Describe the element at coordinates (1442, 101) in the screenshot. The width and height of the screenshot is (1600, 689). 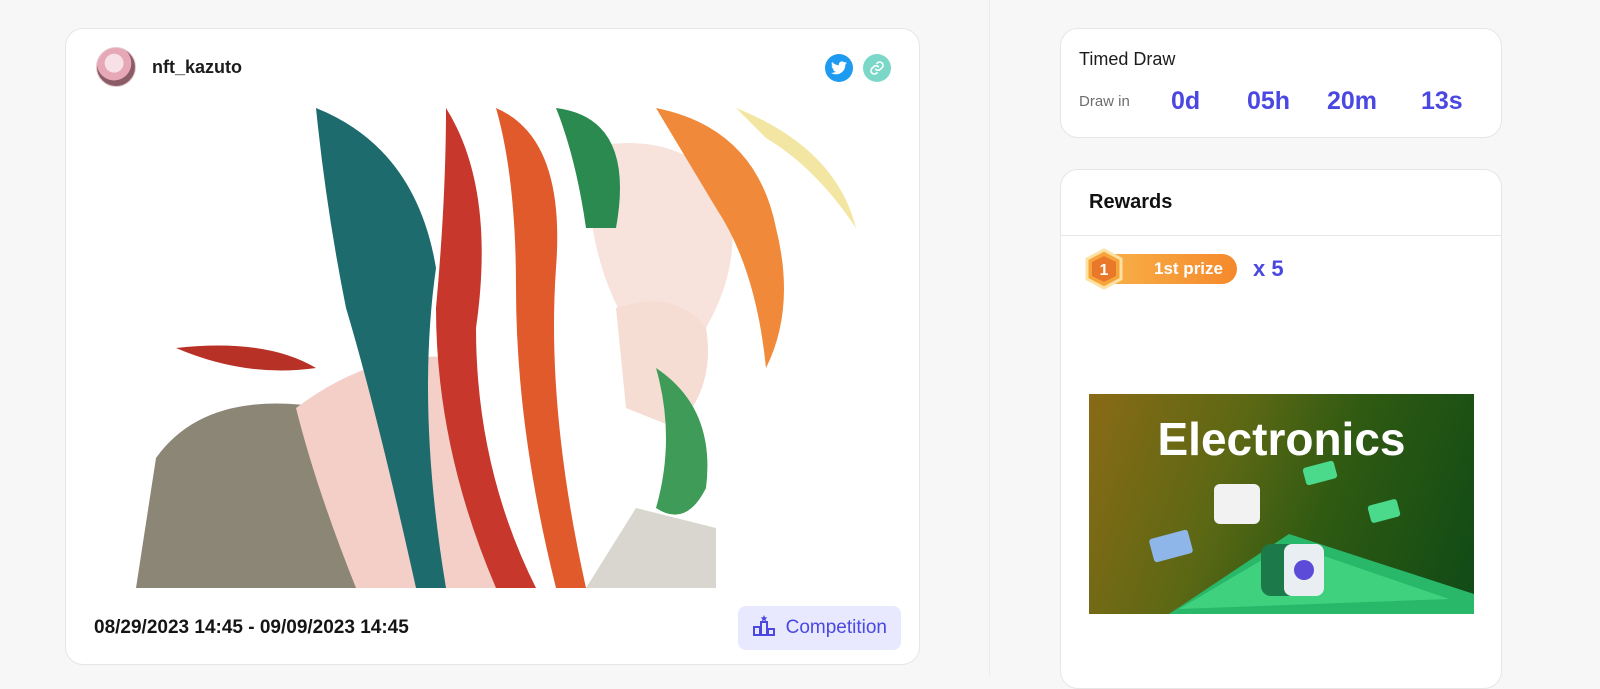
I see `countdown-seconds: 13s` at that location.